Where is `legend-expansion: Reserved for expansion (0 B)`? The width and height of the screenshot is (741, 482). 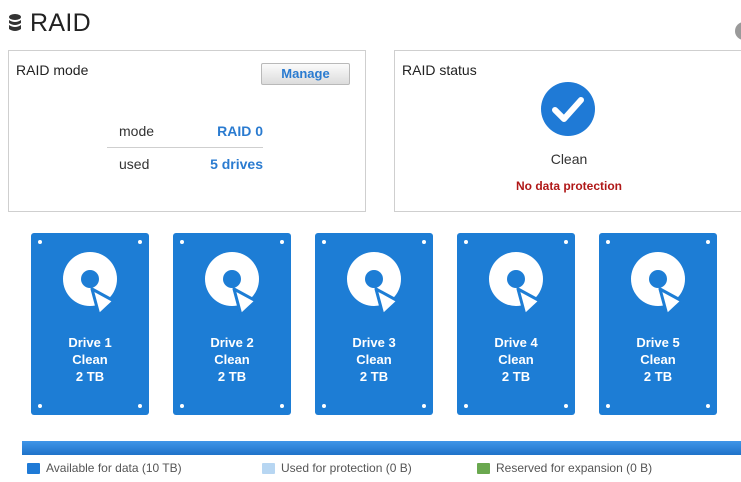
legend-expansion: Reserved for expansion (0 B) is located at coordinates (564, 468).